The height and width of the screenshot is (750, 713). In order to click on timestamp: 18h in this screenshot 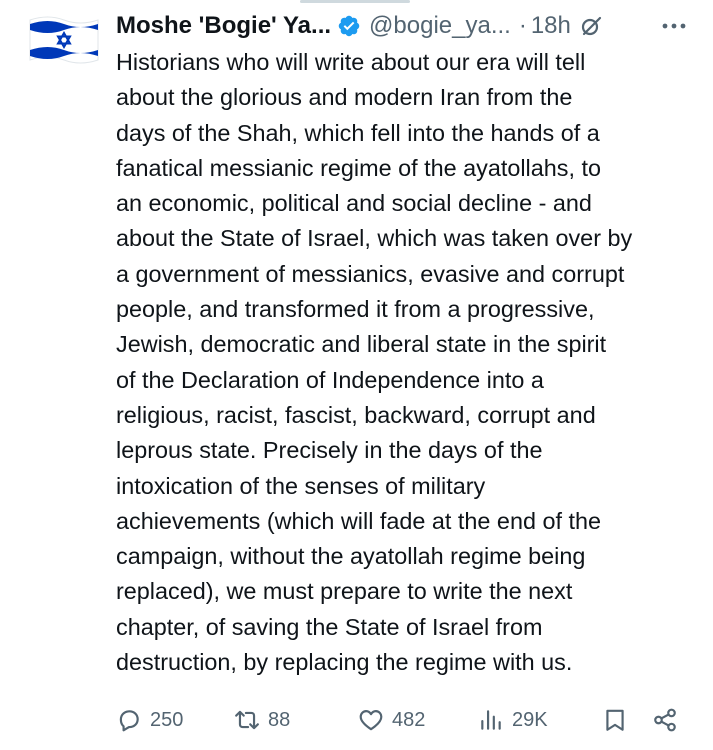, I will do `click(551, 26)`.